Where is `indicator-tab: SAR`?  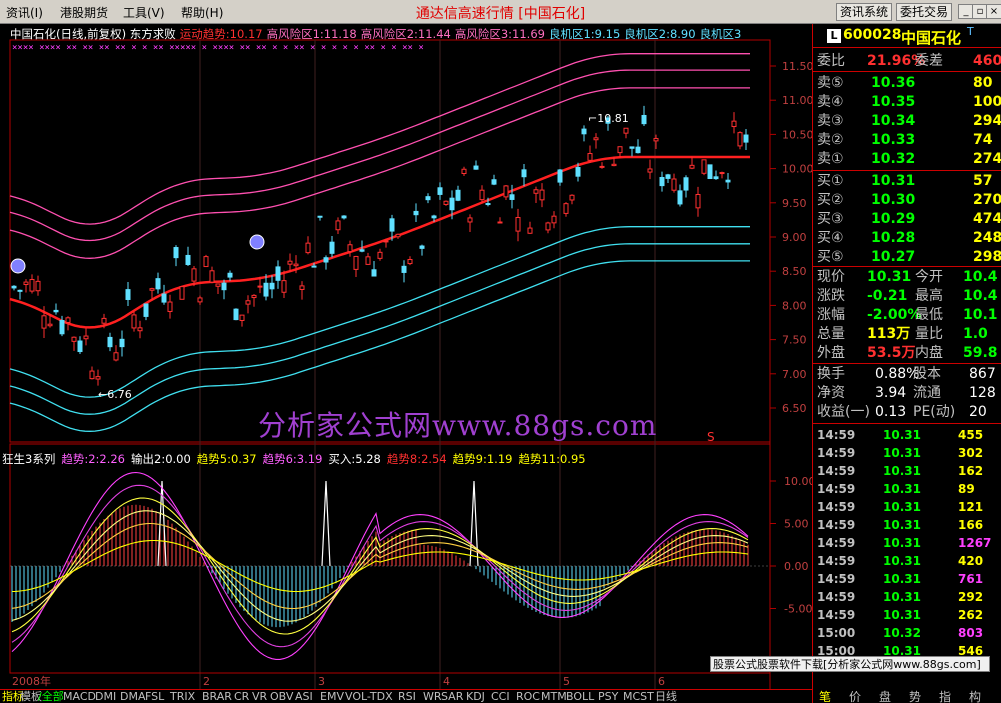 indicator-tab: SAR is located at coordinates (452, 696).